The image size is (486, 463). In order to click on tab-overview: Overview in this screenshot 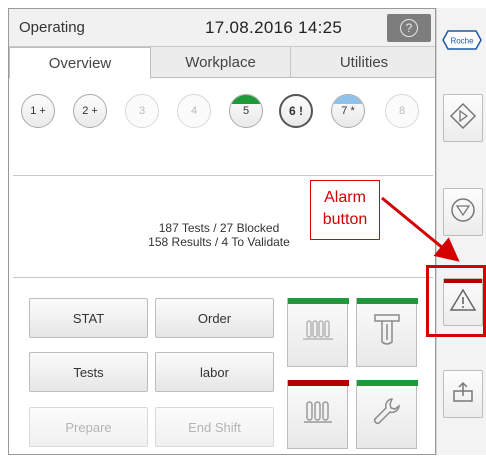, I will do `click(80, 63)`.